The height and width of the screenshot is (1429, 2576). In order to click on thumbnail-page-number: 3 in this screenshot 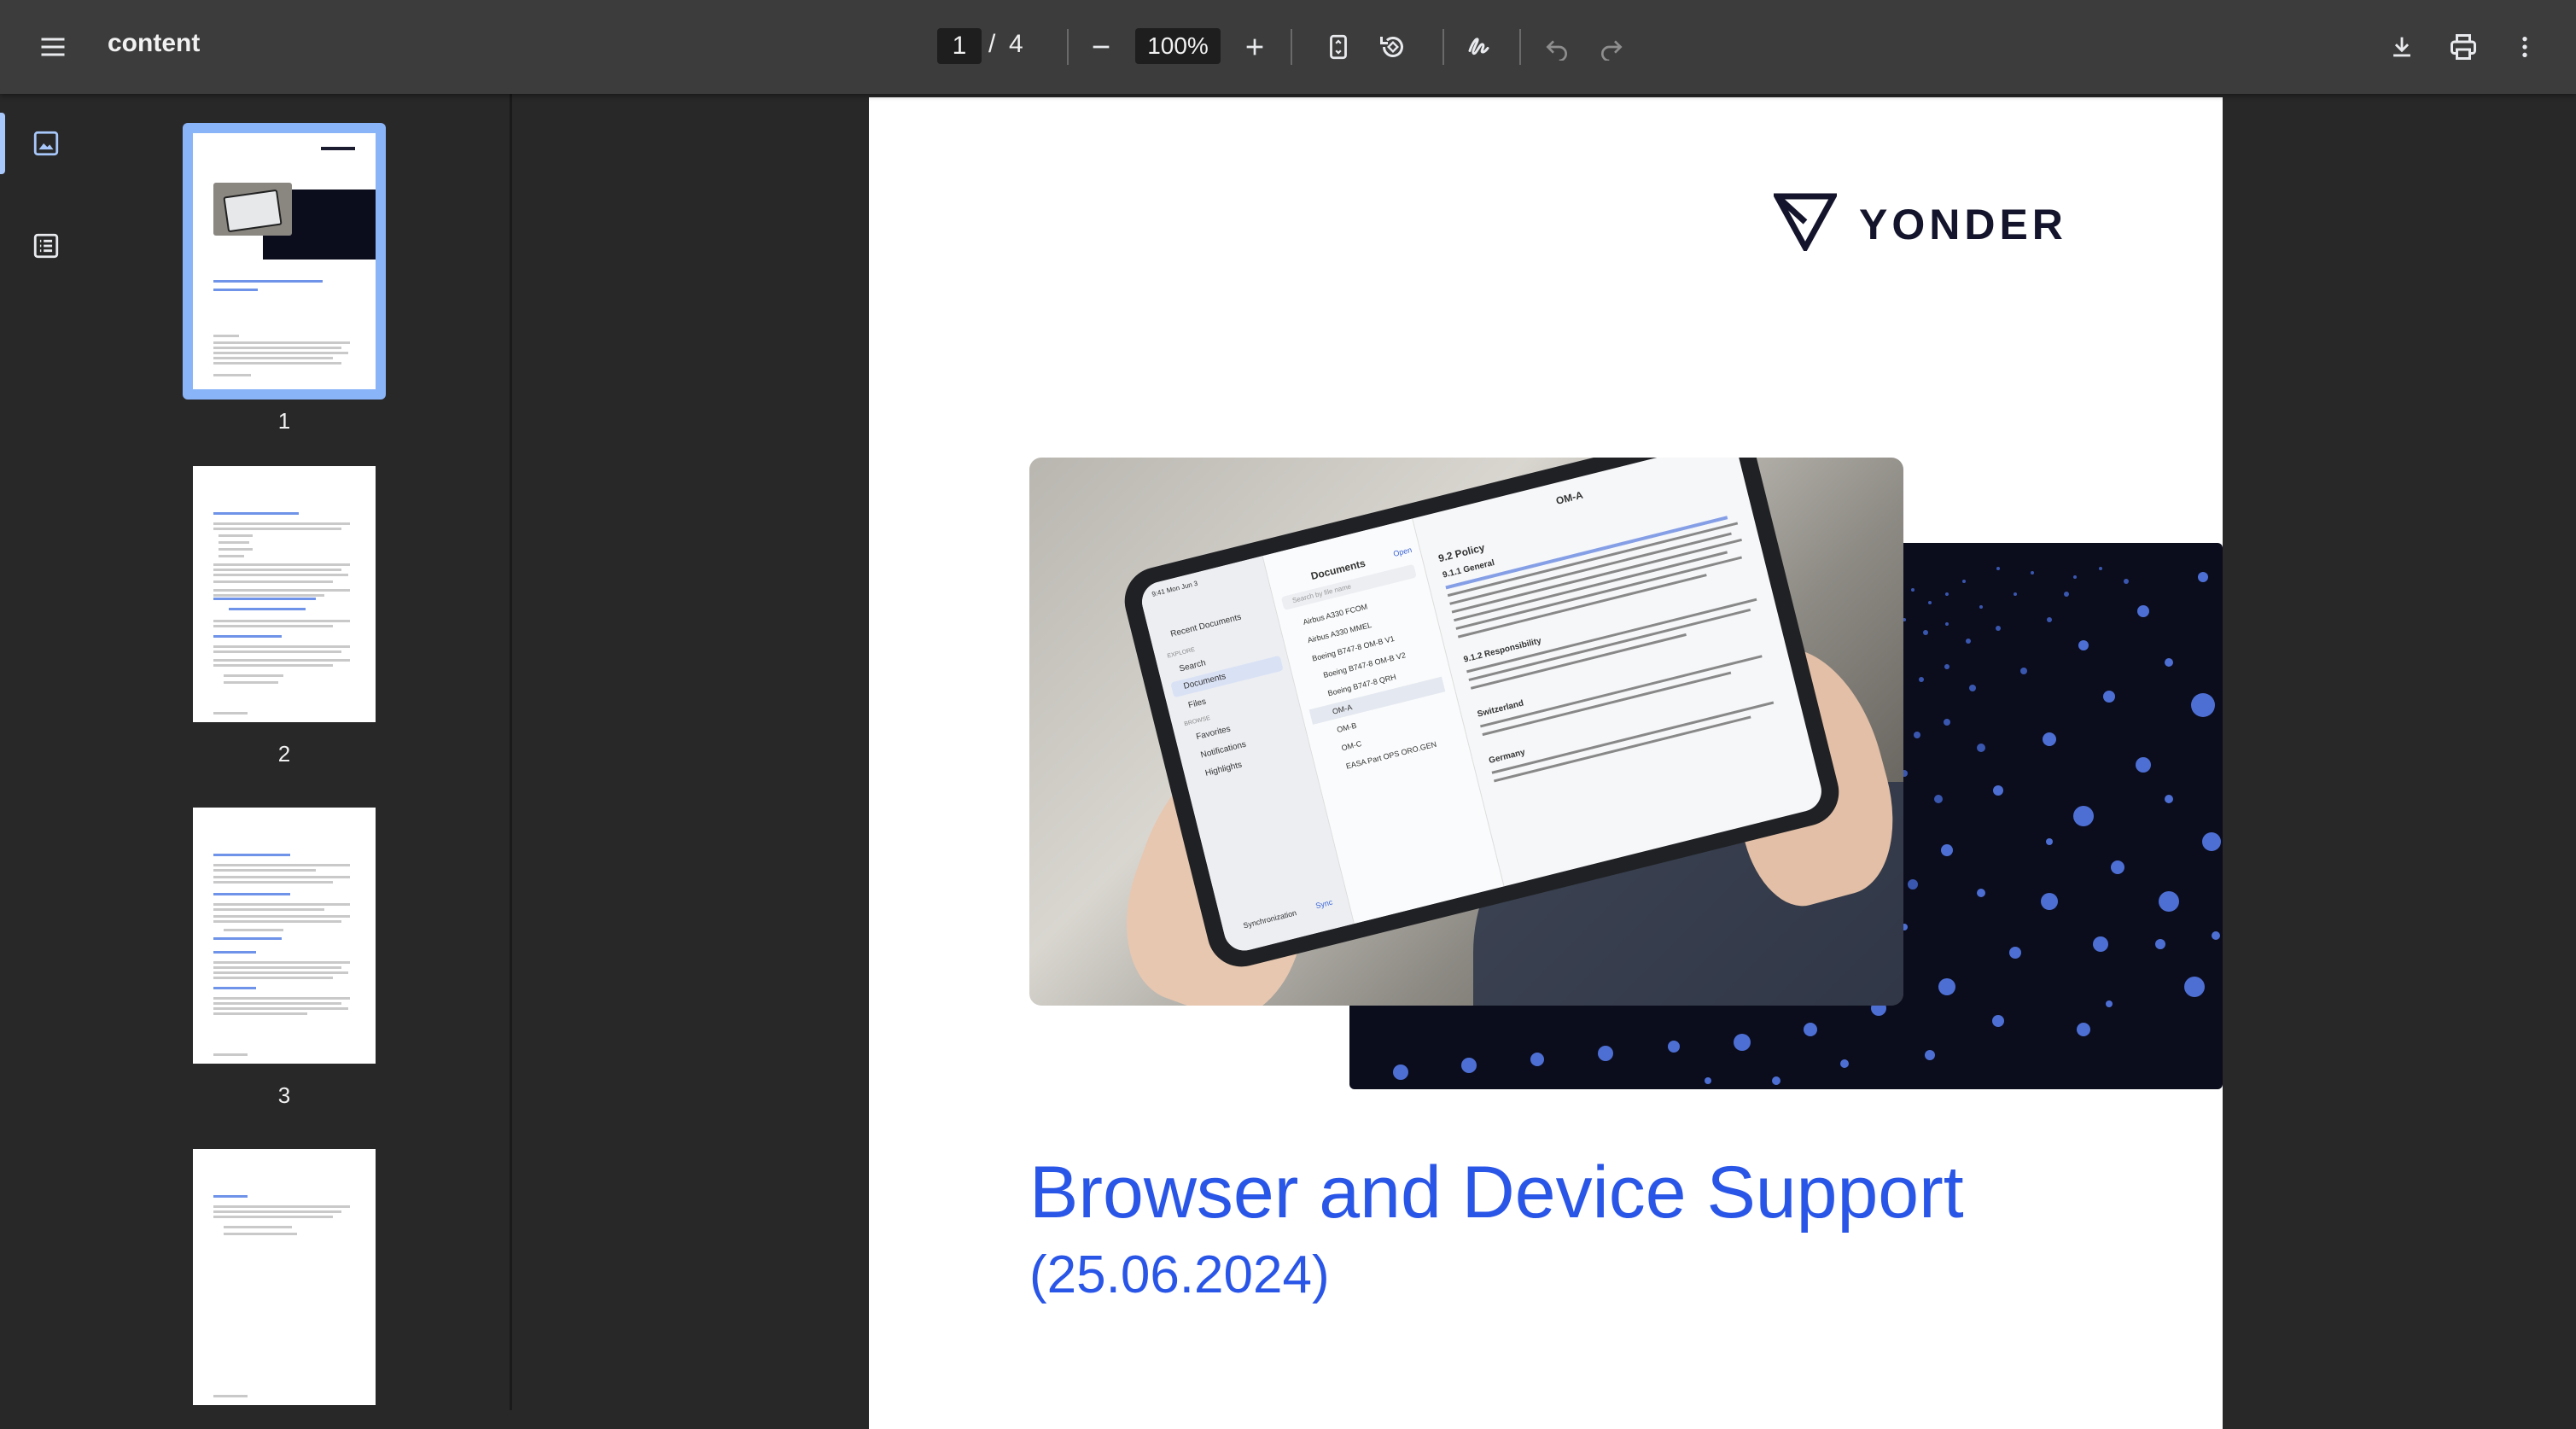, I will do `click(284, 1095)`.